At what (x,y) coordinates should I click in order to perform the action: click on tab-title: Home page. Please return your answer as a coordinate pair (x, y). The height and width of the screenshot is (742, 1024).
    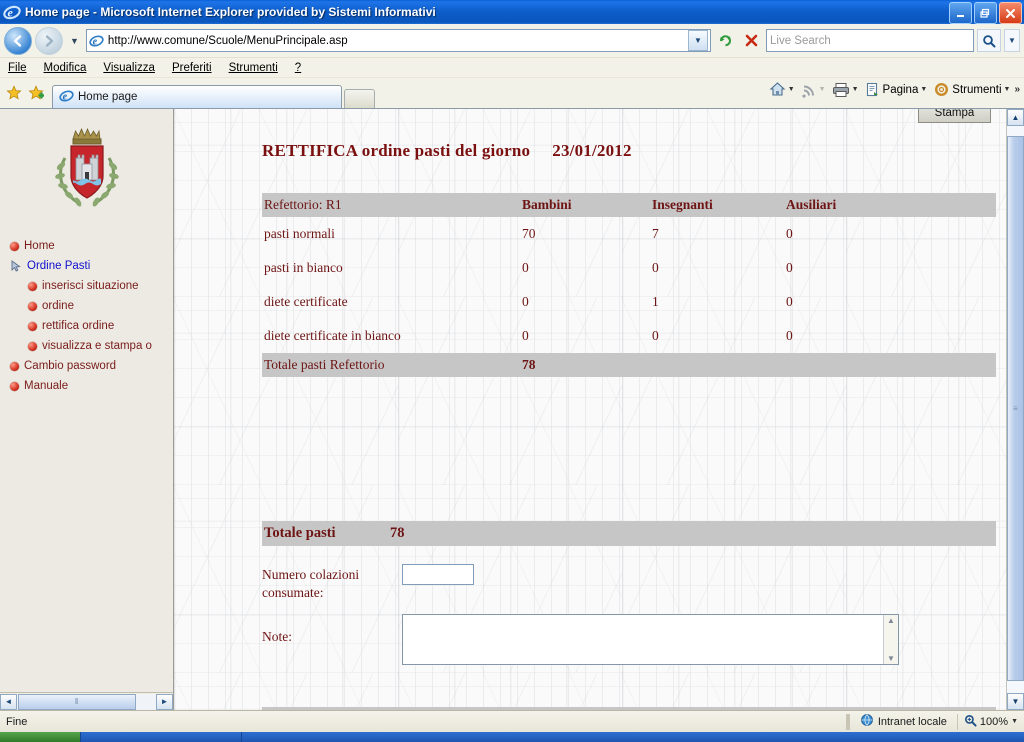
    Looking at the image, I should click on (108, 97).